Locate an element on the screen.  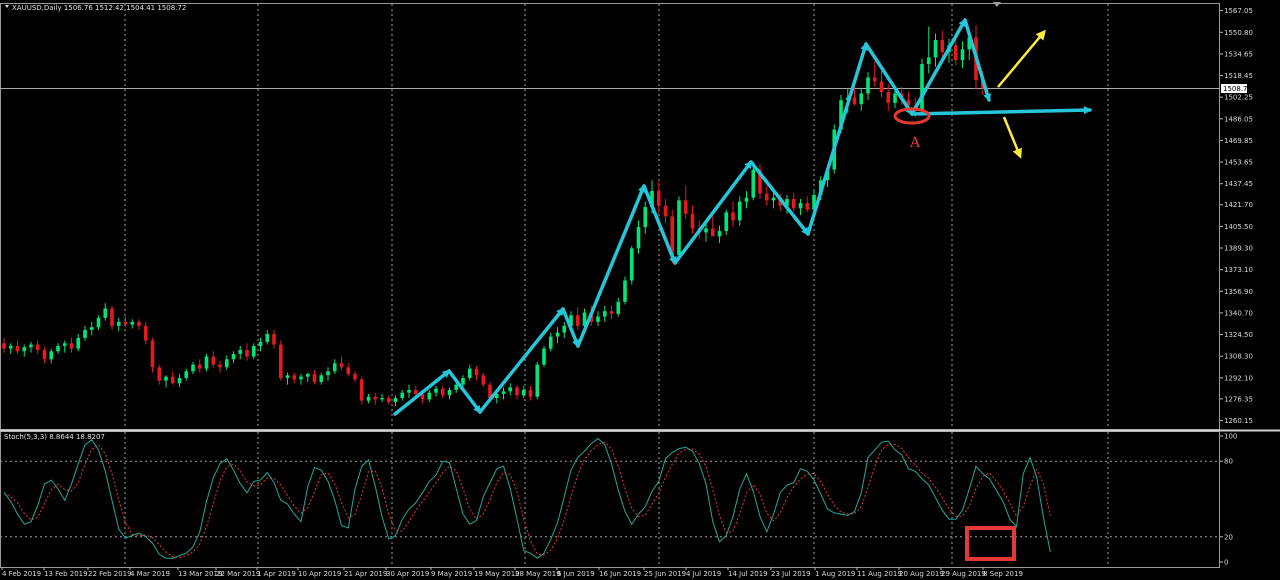
date-tick-label: 10 Apr 2019 is located at coordinates (319, 574).